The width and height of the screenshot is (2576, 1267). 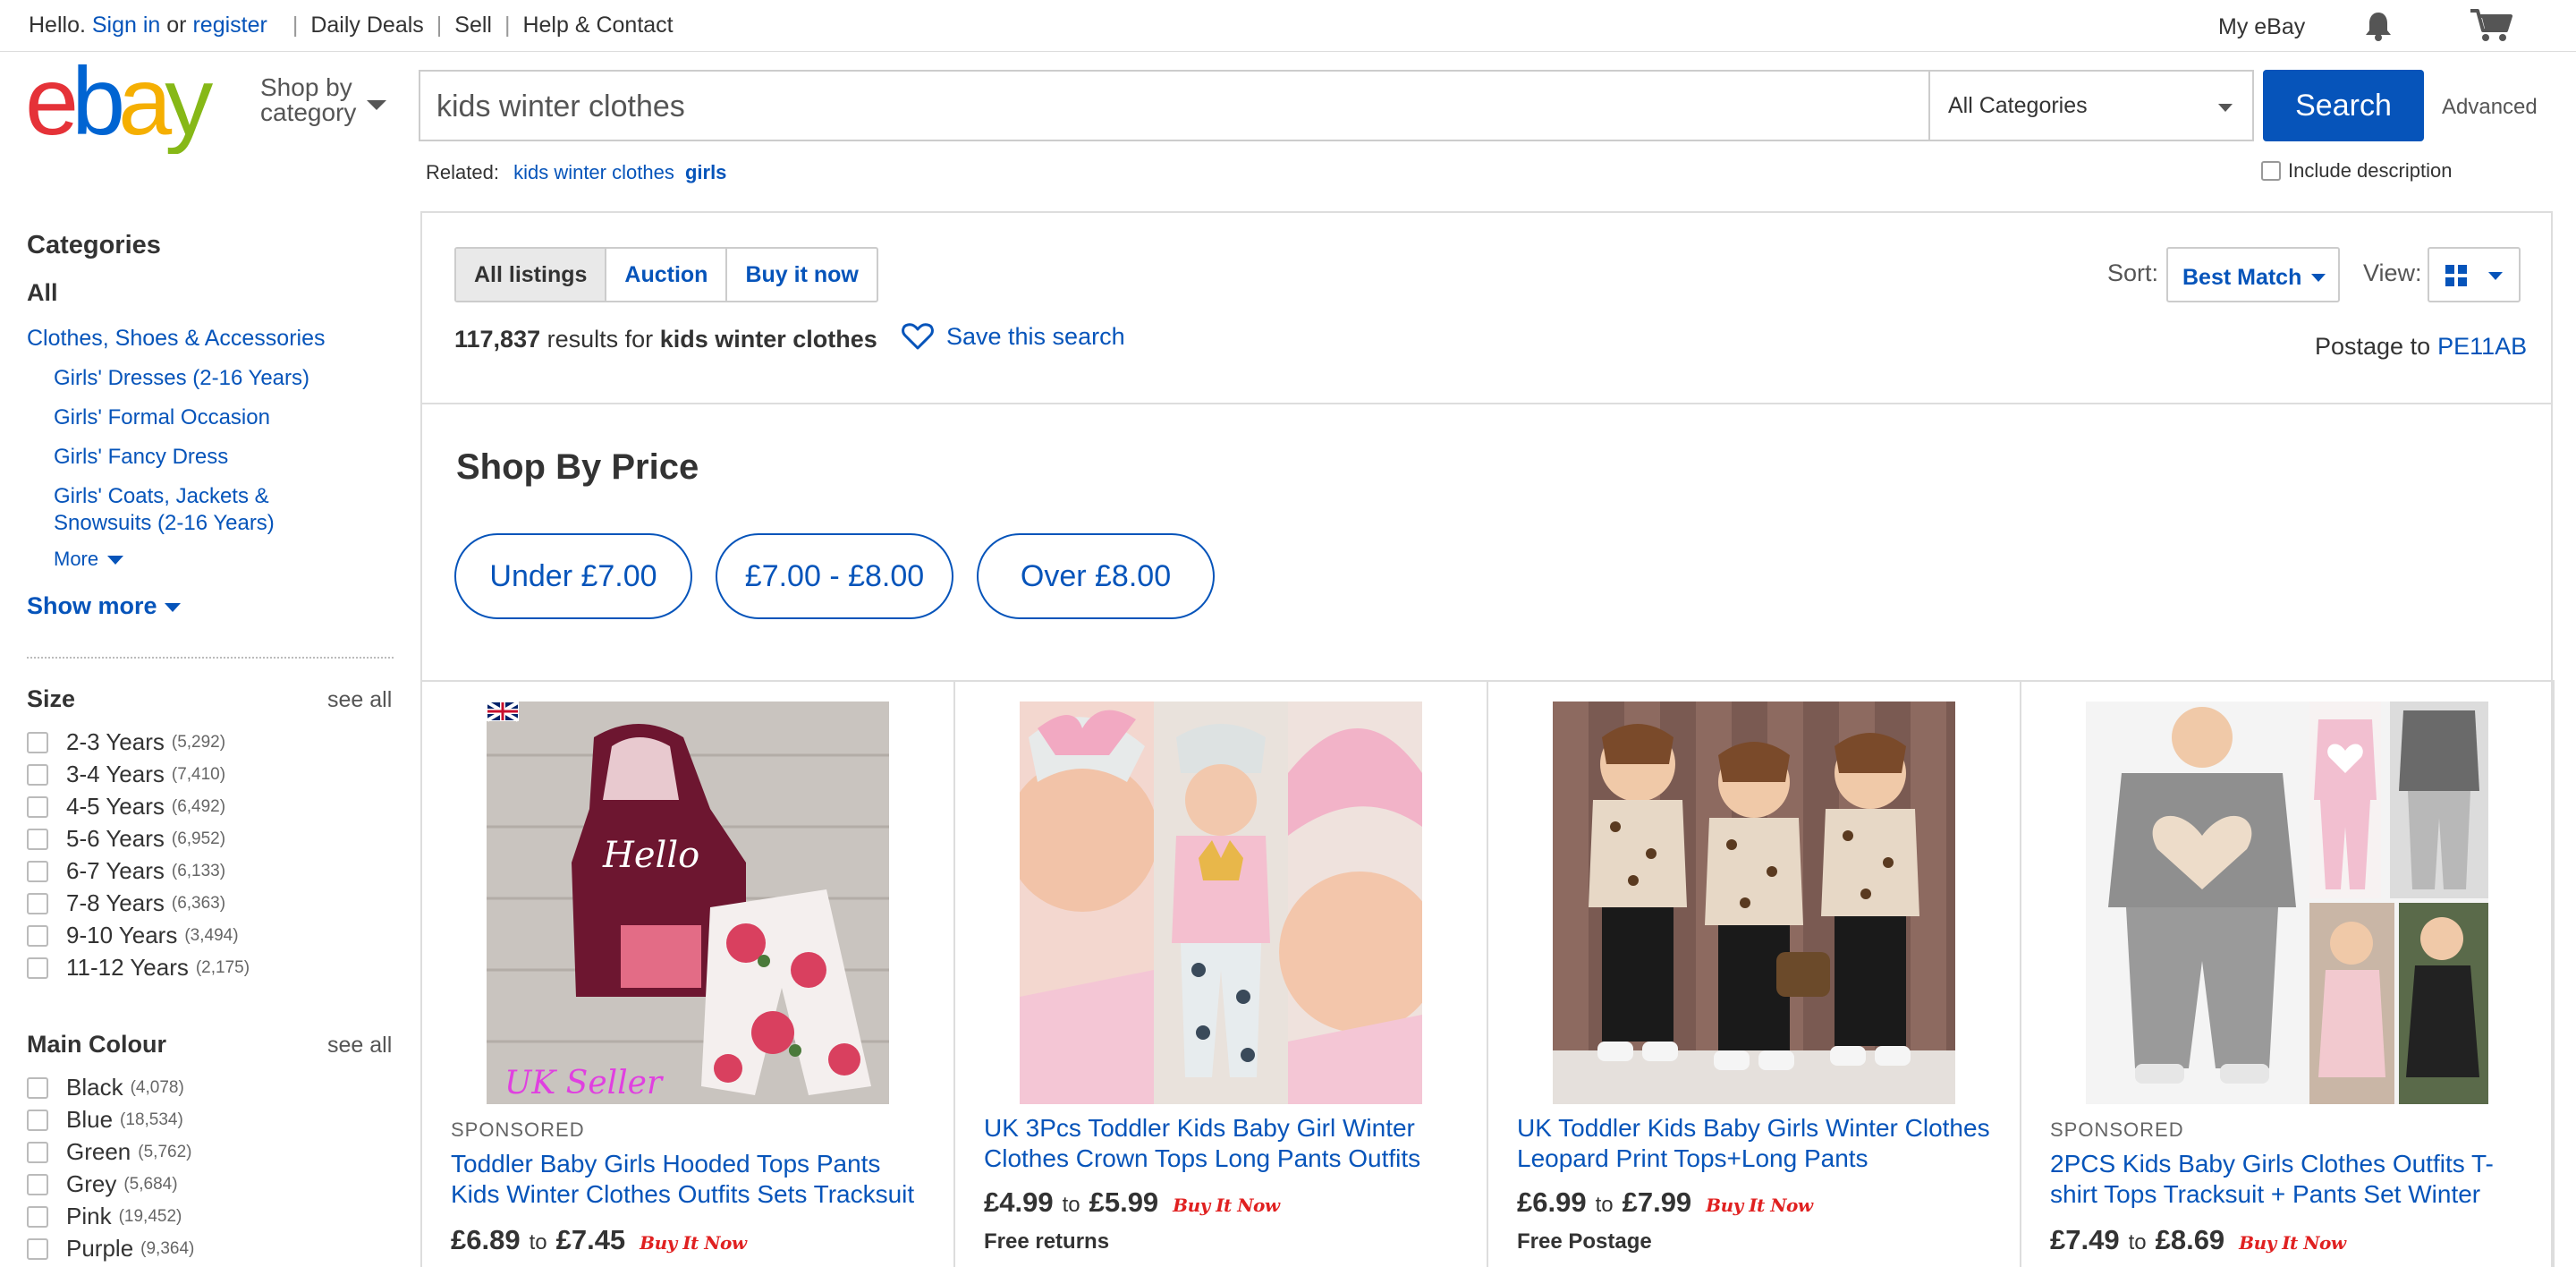 What do you see at coordinates (167, 1248) in the screenshot?
I see `colour-count: (9,364)` at bounding box center [167, 1248].